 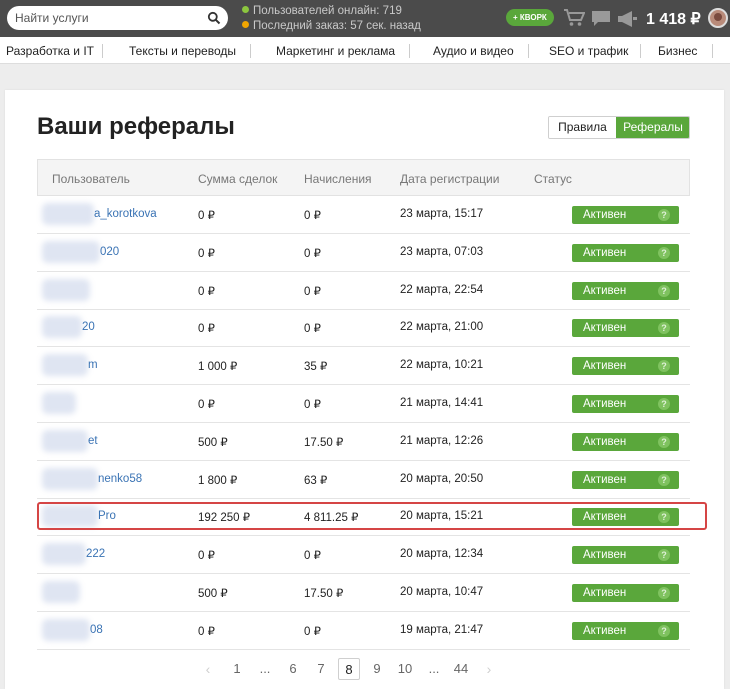 I want to click on deal-amount: 1 000 ₽, so click(x=218, y=367).